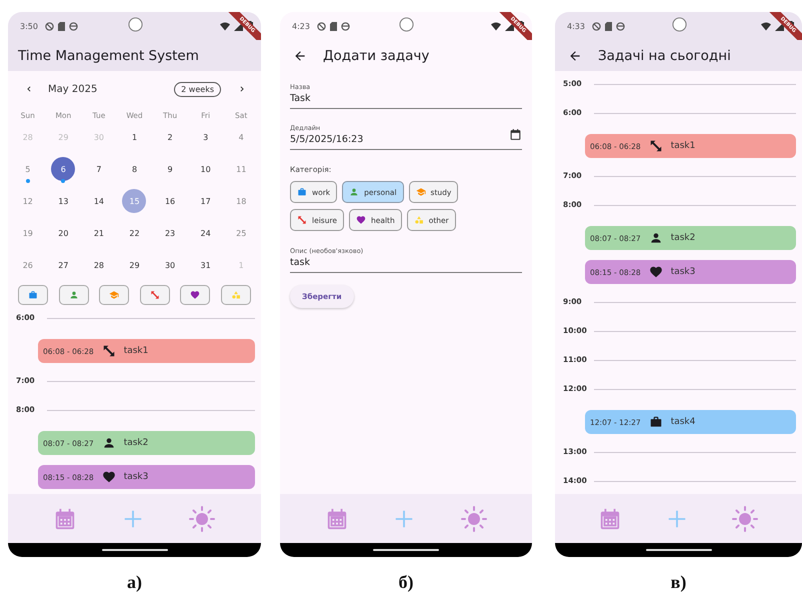 The height and width of the screenshot is (594, 802). What do you see at coordinates (206, 233) in the screenshot?
I see `calendar-day: 24` at bounding box center [206, 233].